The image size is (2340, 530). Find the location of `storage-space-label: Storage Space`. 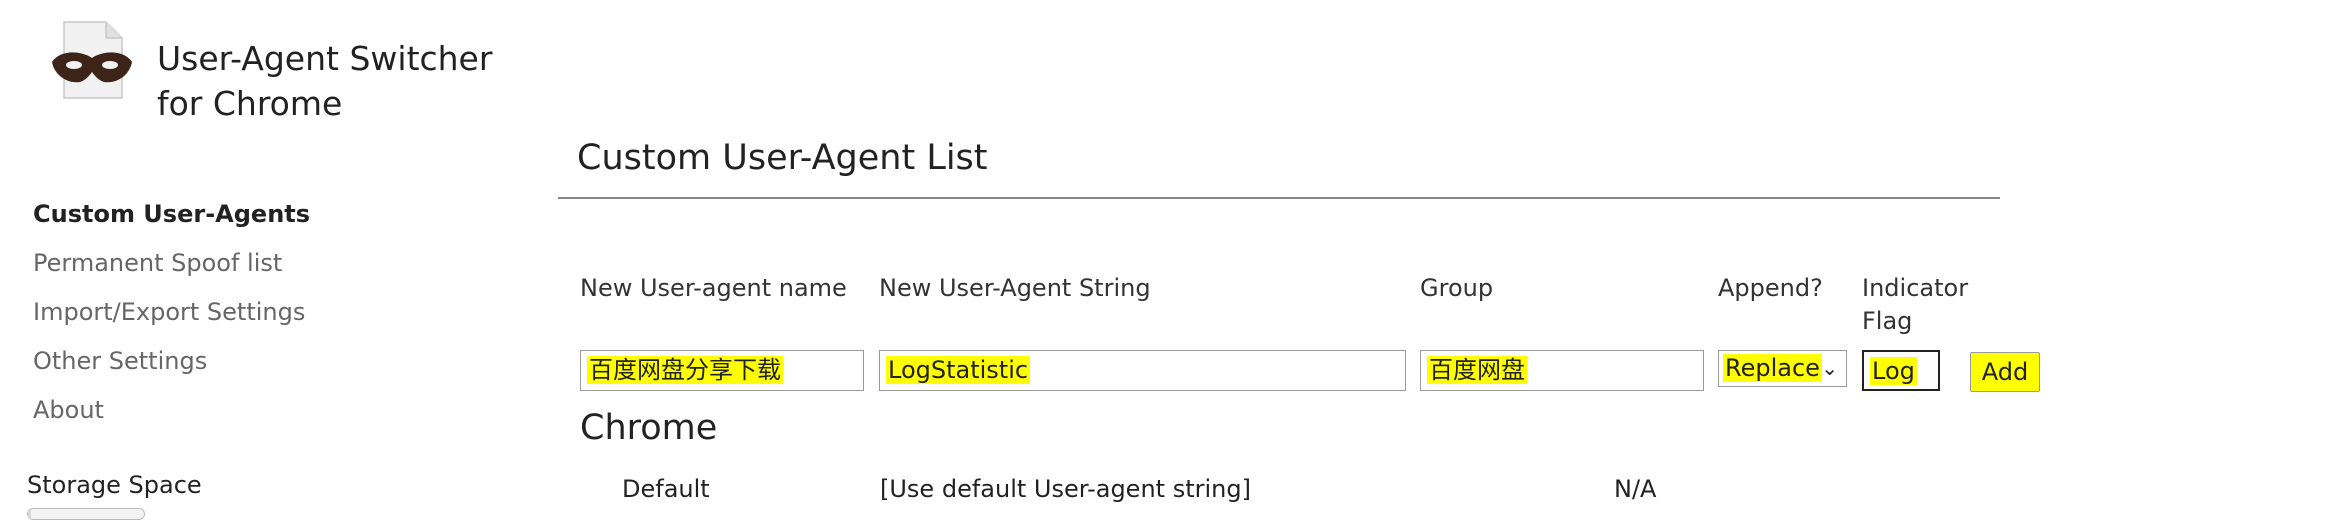

storage-space-label: Storage Space is located at coordinates (114, 485).